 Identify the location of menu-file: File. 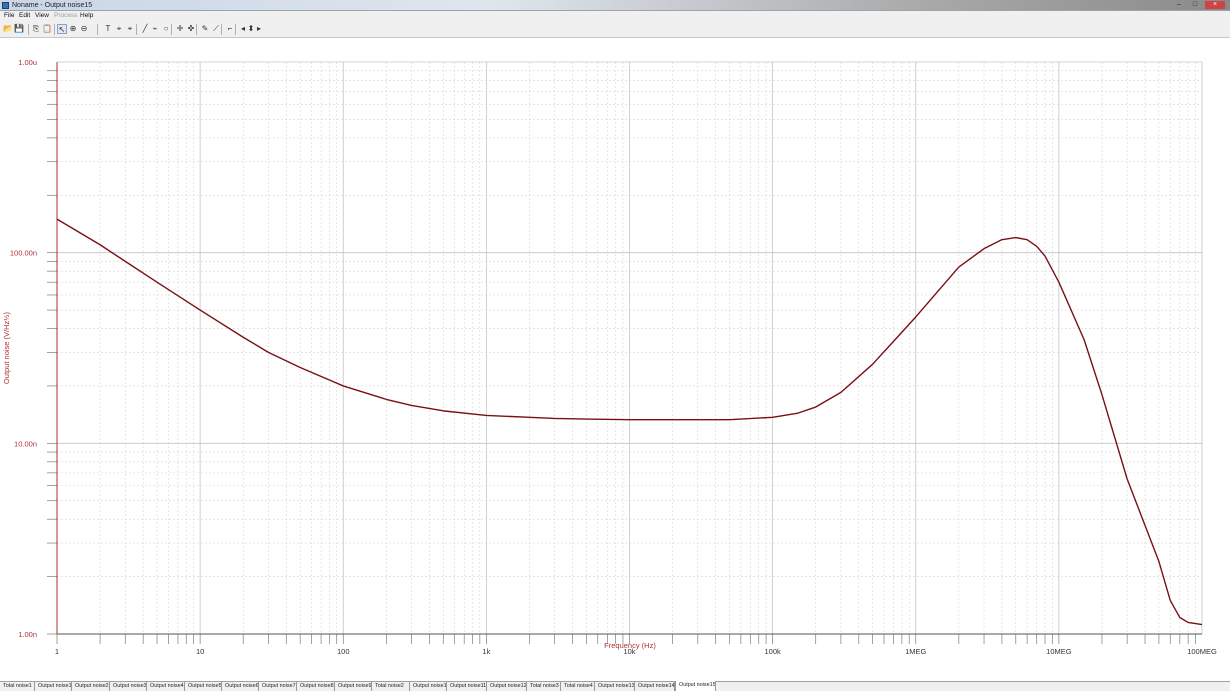
(9, 16).